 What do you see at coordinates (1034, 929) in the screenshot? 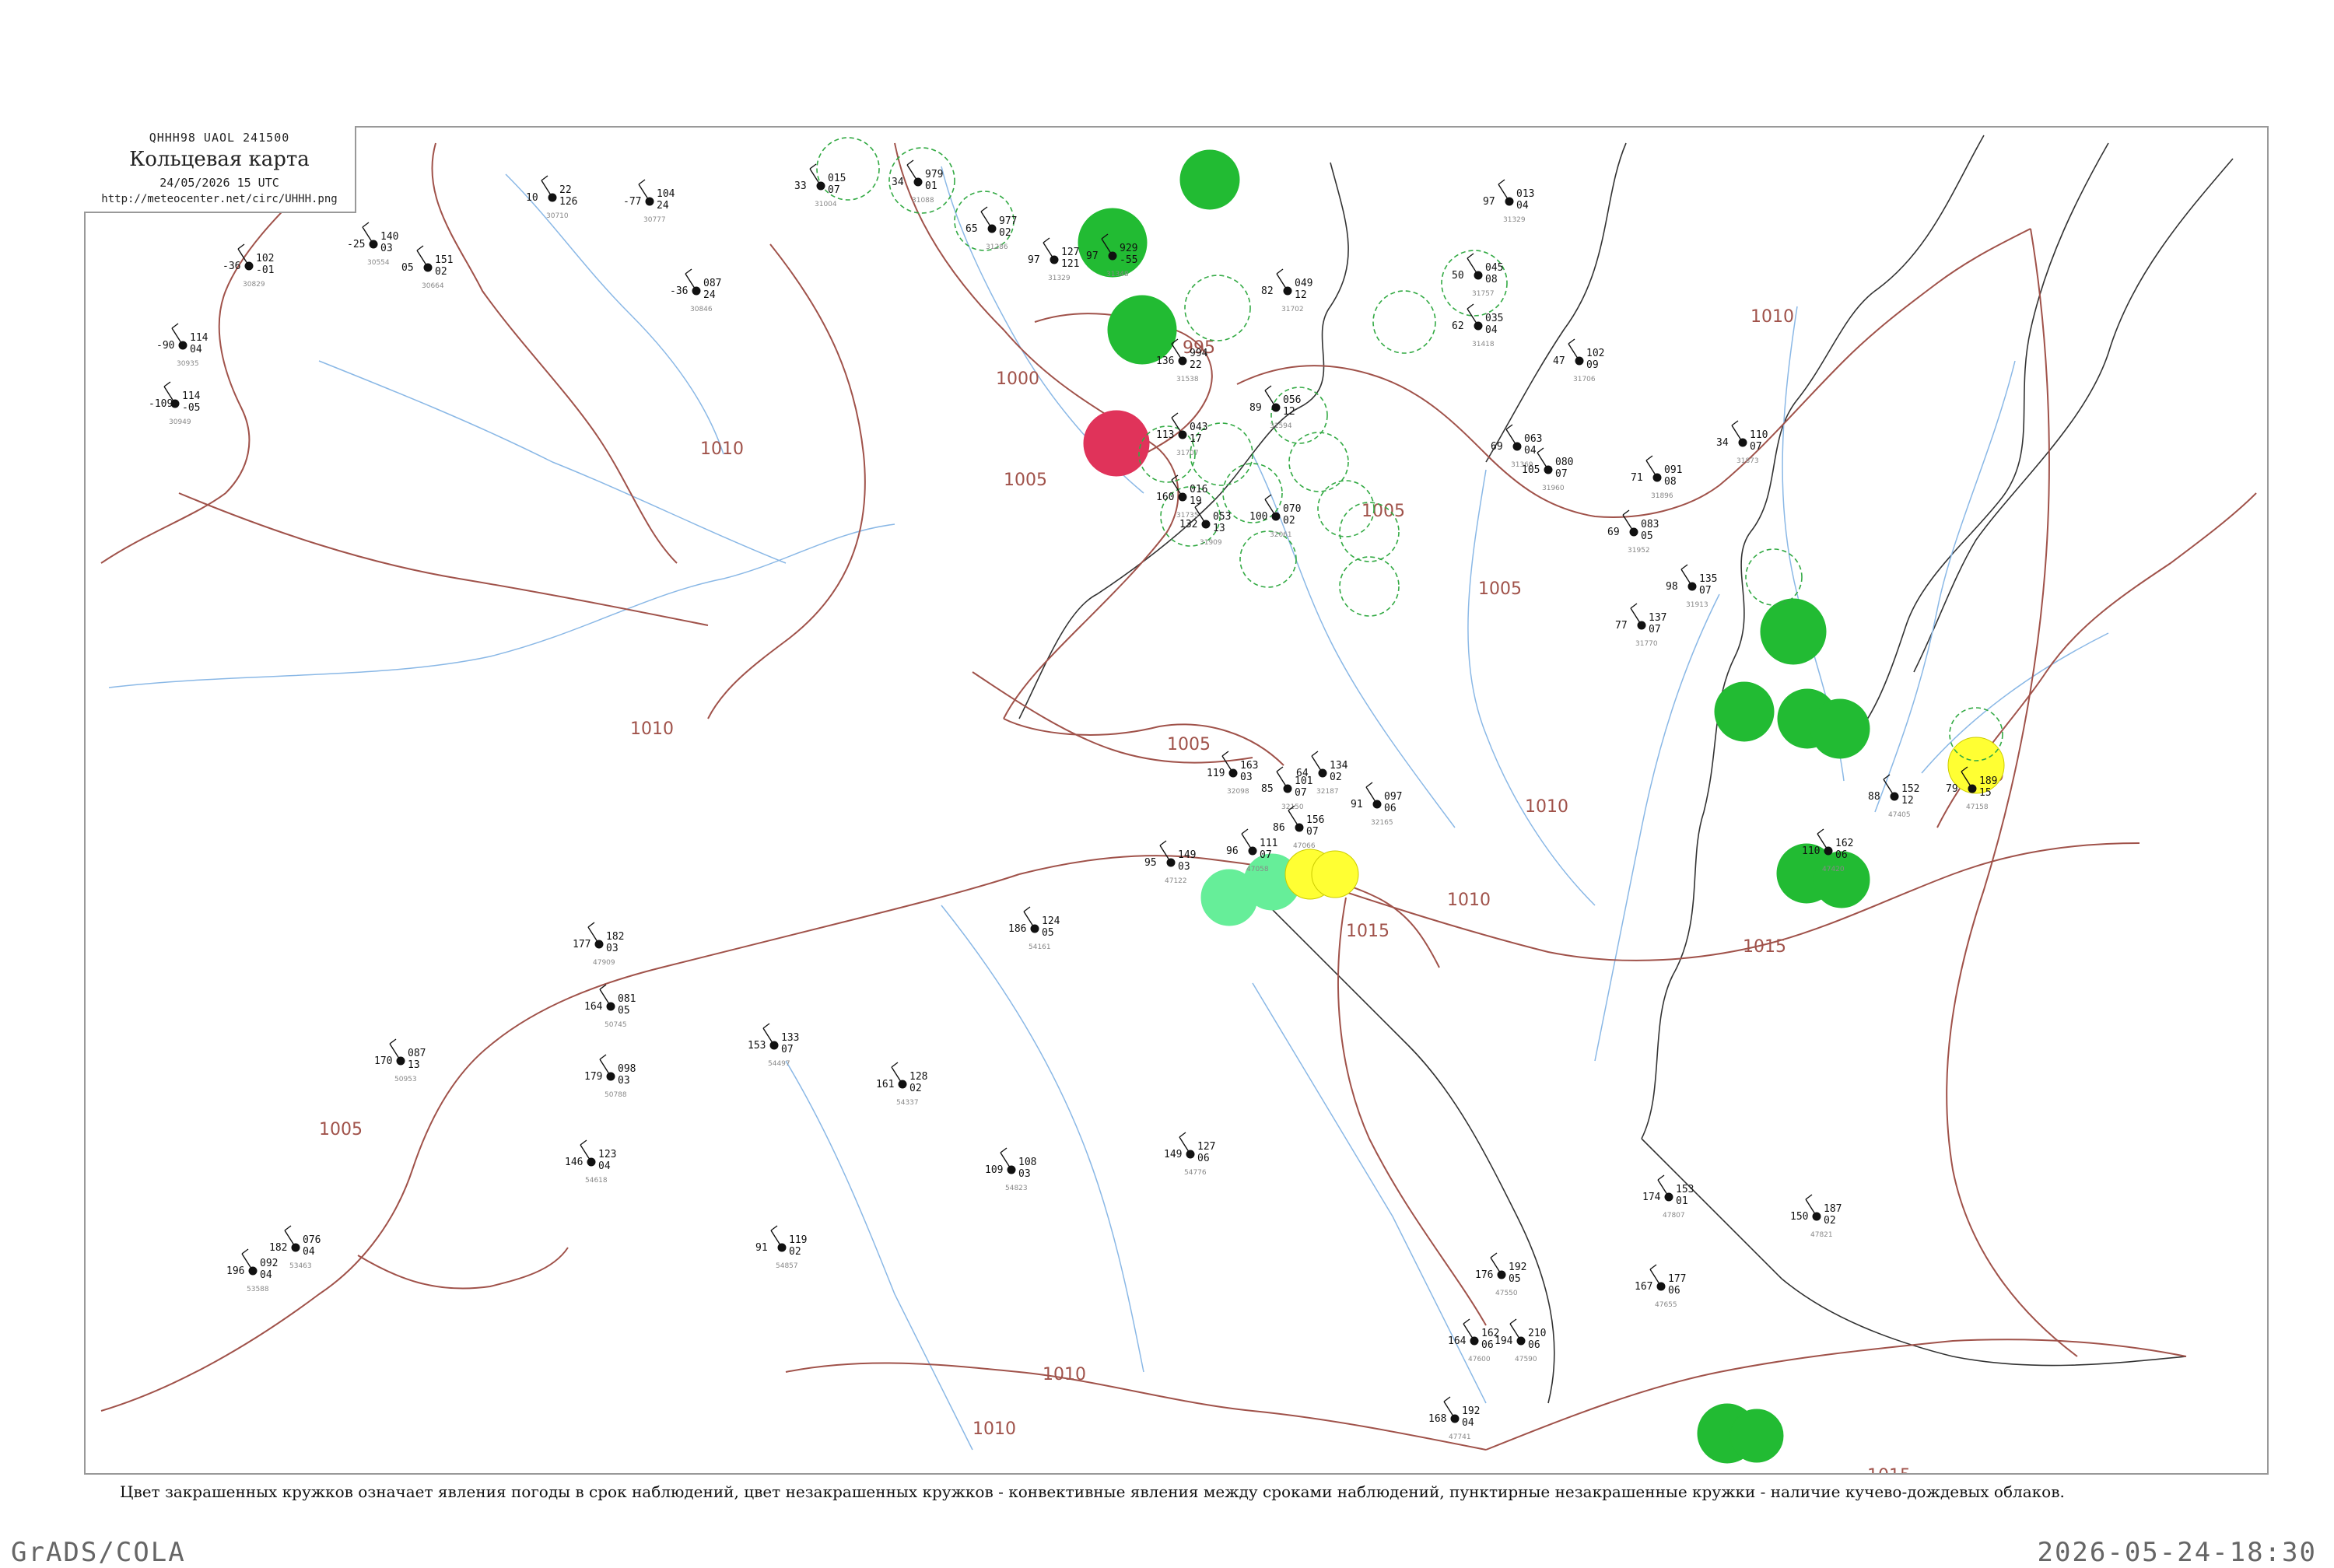
I see `station-plot: 12405 18654161` at bounding box center [1034, 929].